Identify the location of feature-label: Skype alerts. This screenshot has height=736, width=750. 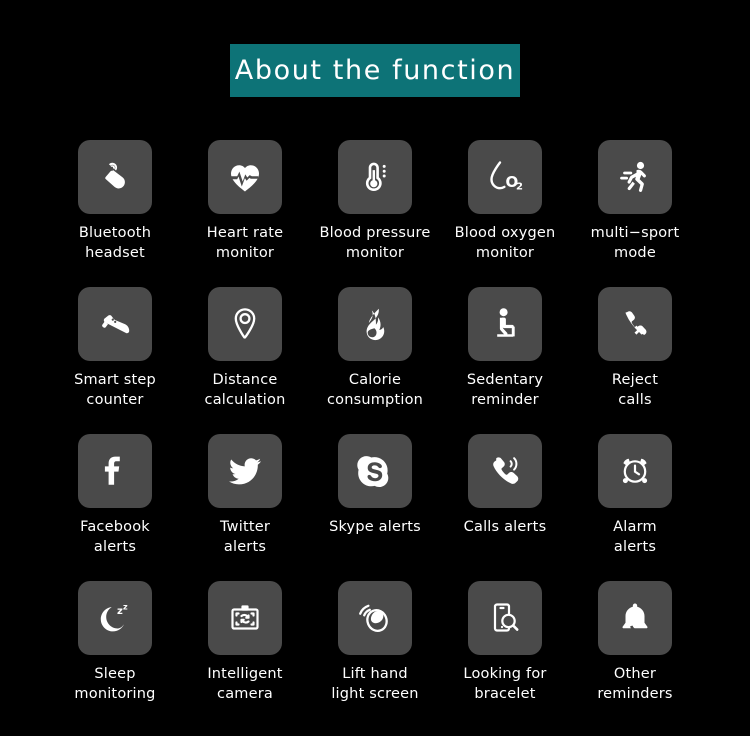
(375, 527).